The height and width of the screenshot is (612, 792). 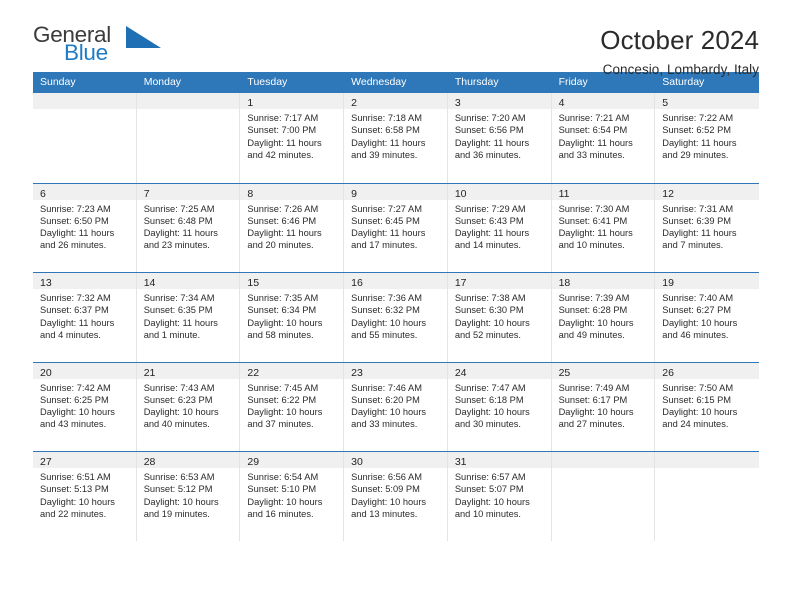 What do you see at coordinates (591, 245) in the screenshot?
I see `daylight-text-line2: and 10 minutes.` at bounding box center [591, 245].